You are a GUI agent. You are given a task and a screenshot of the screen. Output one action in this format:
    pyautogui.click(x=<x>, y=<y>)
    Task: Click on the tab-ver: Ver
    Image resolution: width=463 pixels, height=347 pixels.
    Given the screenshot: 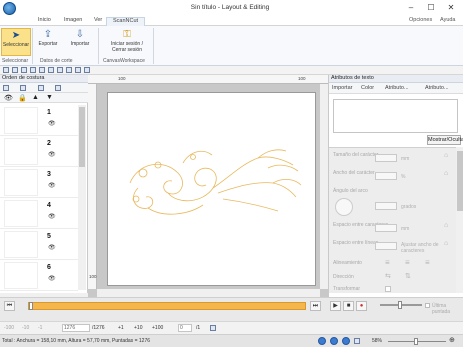 What is the action you would take?
    pyautogui.click(x=98, y=20)
    